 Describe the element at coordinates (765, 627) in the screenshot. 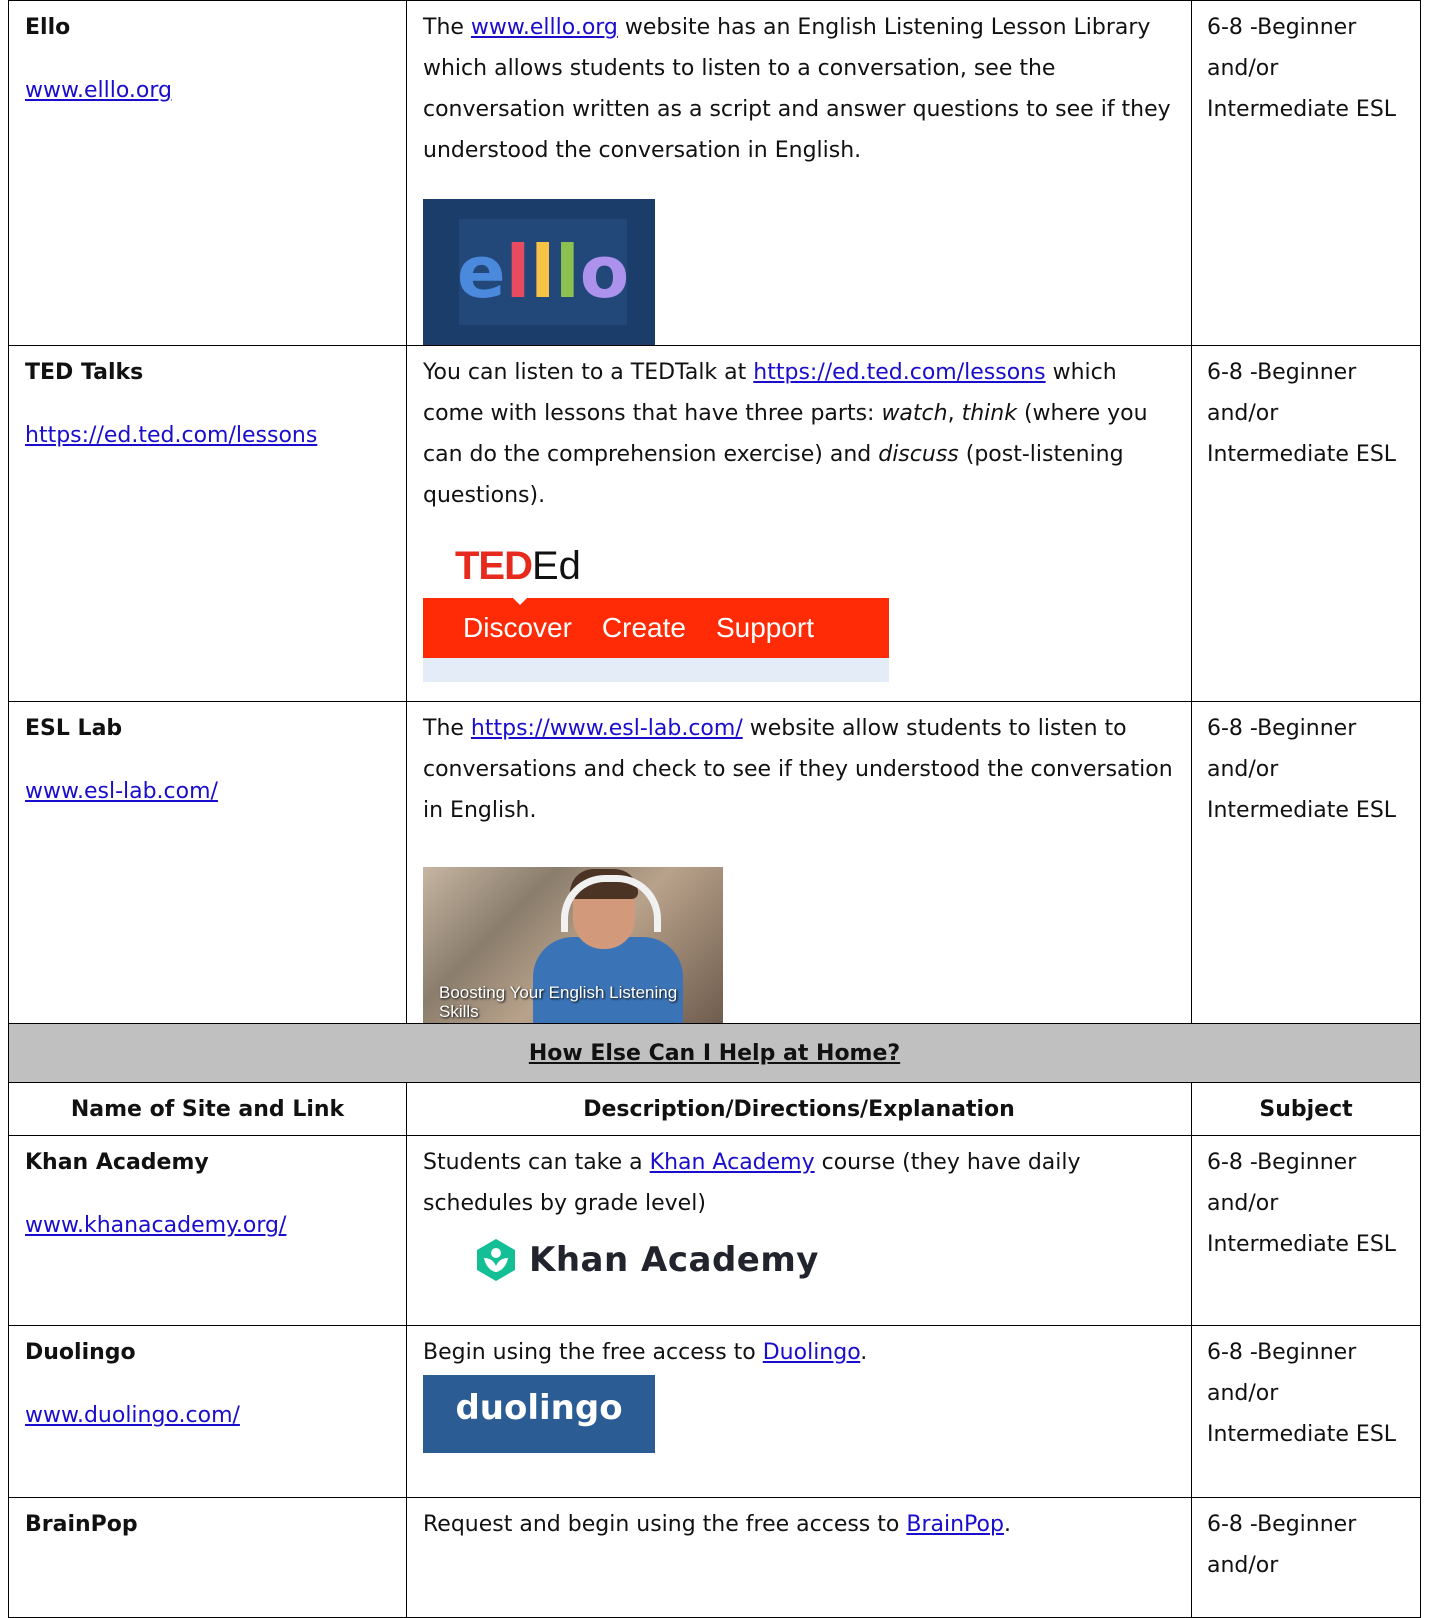

I see `nav-support: Support` at that location.